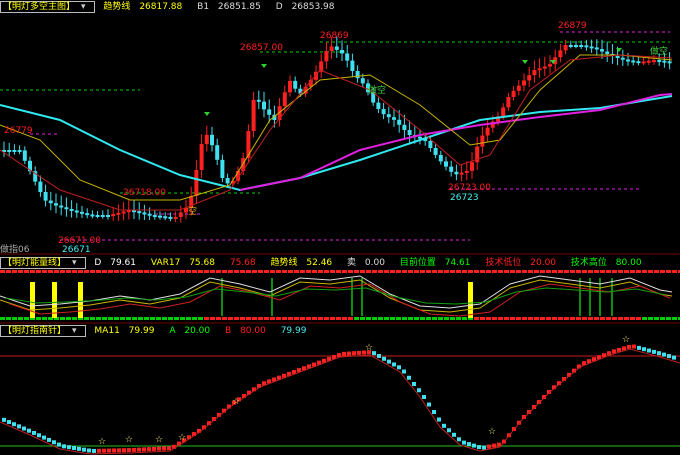 The image size is (680, 455). Describe the element at coordinates (264, 66) in the screenshot. I see `down-arrow-icon` at that location.